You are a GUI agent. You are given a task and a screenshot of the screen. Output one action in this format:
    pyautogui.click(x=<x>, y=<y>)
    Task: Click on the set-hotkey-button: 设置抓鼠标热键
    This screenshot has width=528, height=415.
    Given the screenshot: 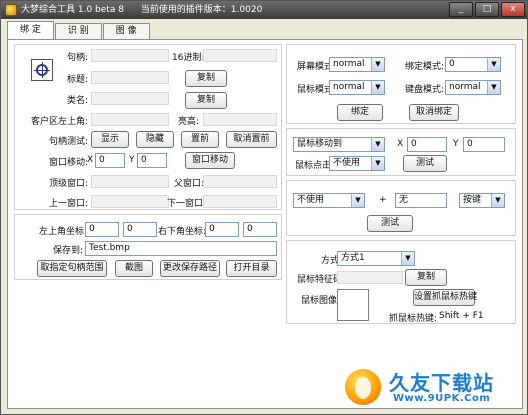 What is the action you would take?
    pyautogui.click(x=445, y=297)
    